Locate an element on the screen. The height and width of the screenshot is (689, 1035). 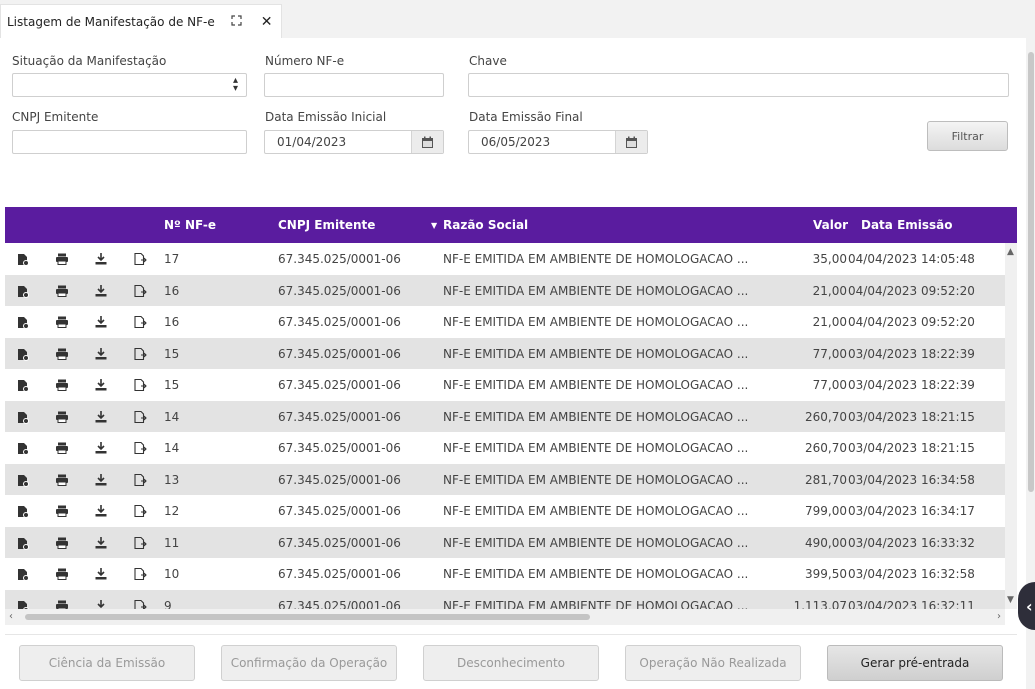
cell-numero: 14 is located at coordinates (172, 448).